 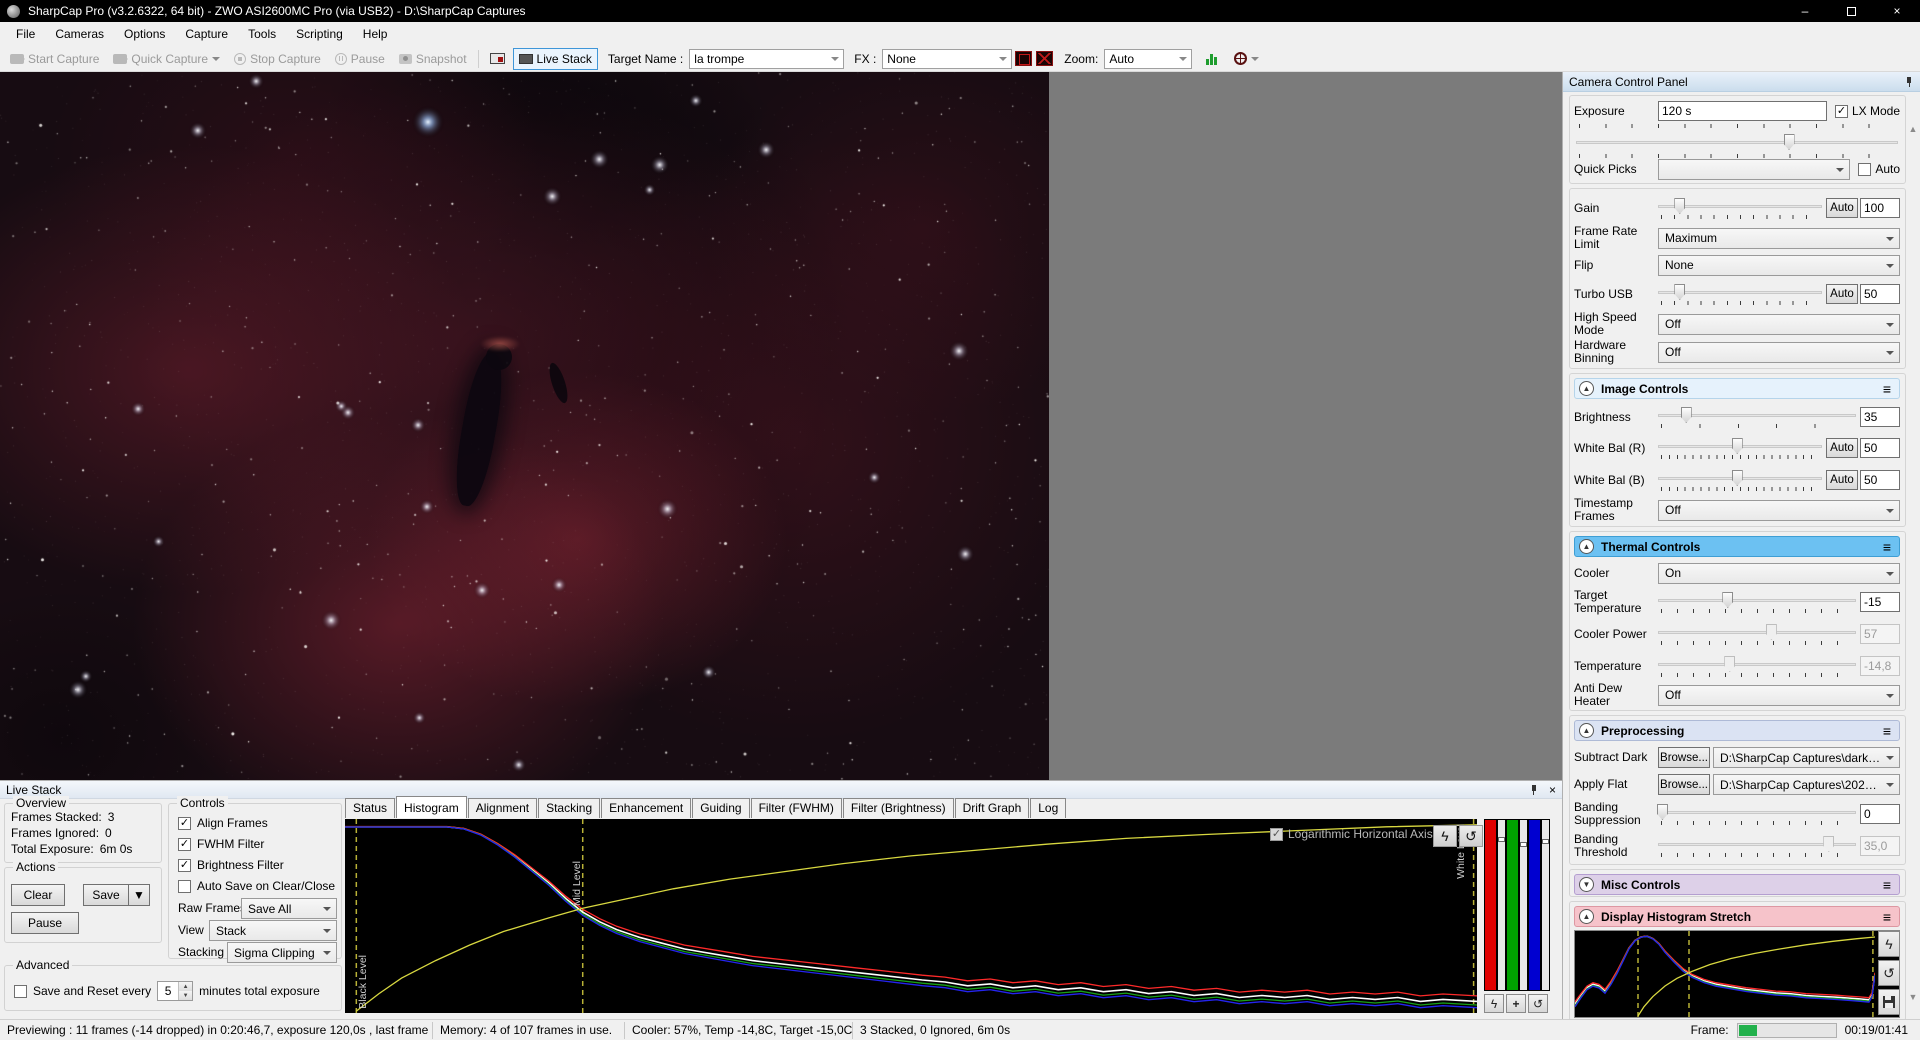 I want to click on menu-tools: Tools, so click(x=262, y=34).